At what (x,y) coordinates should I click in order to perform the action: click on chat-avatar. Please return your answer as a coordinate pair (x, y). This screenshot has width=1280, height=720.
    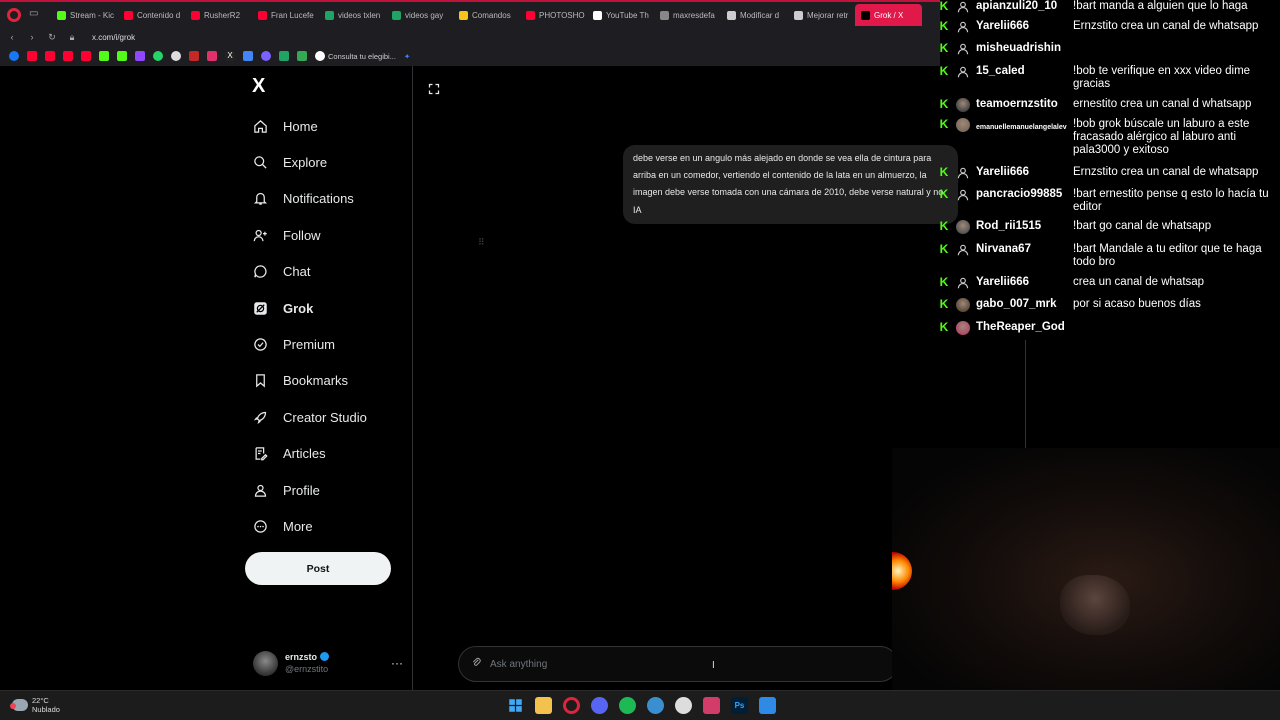
    Looking at the image, I should click on (963, 227).